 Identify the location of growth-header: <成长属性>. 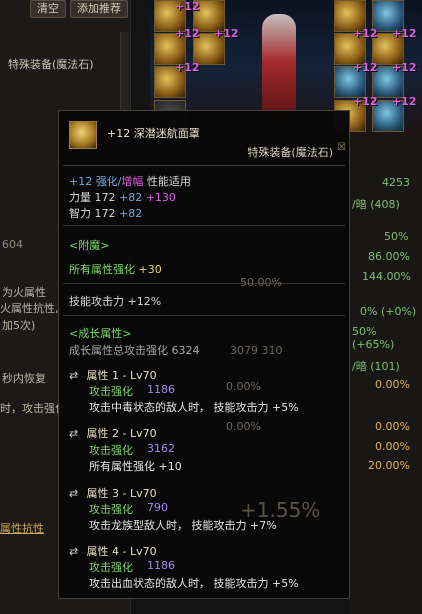
(100, 333).